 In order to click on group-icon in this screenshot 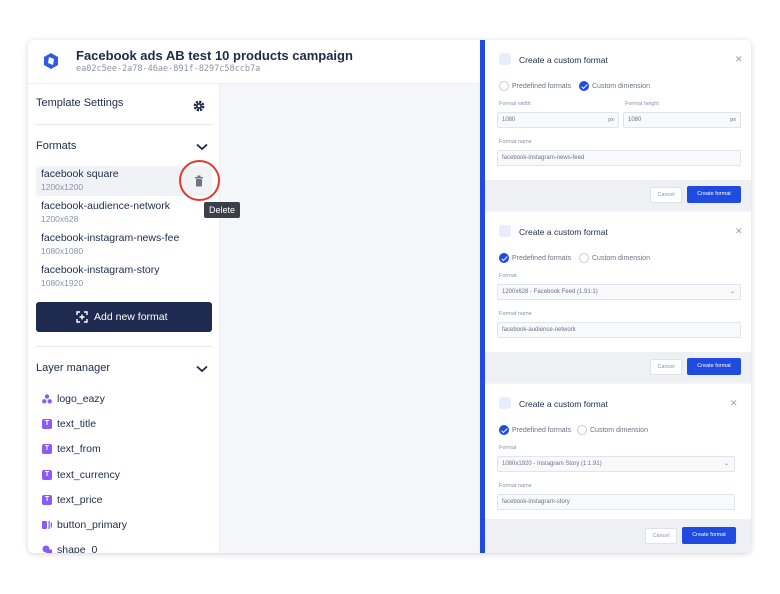, I will do `click(47, 399)`.